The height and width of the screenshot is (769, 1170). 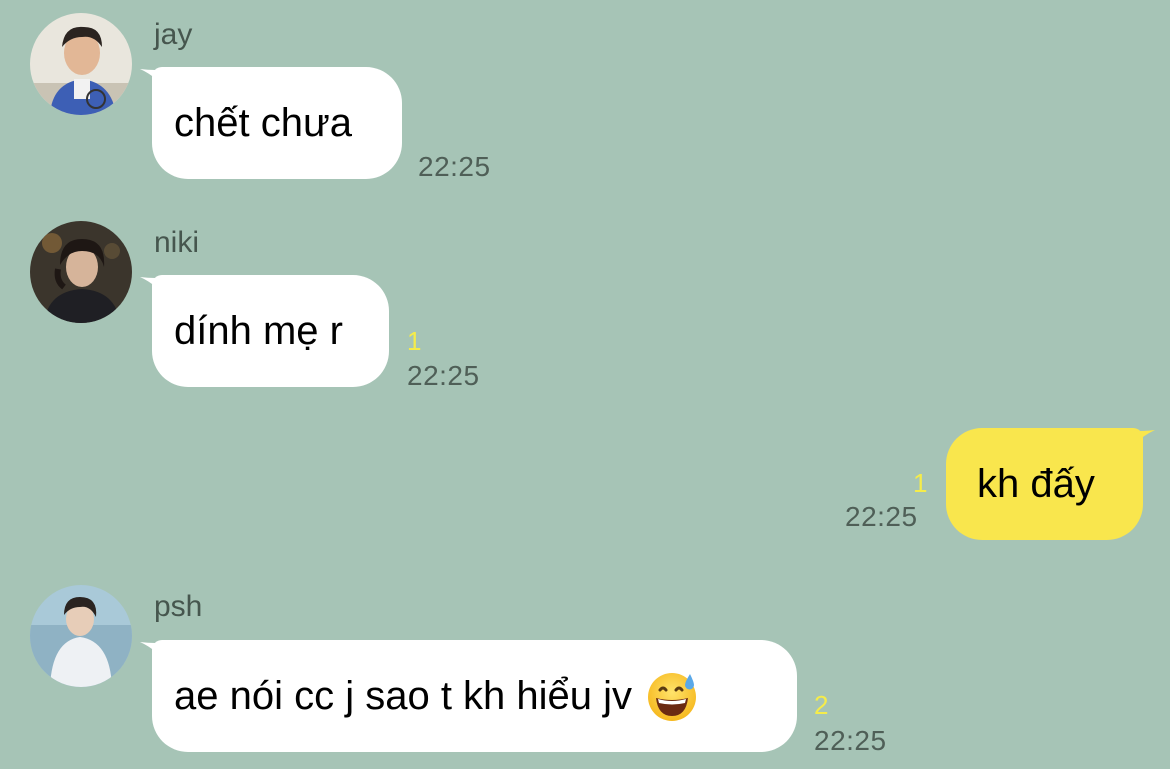 I want to click on sender-name: jay, so click(x=173, y=34).